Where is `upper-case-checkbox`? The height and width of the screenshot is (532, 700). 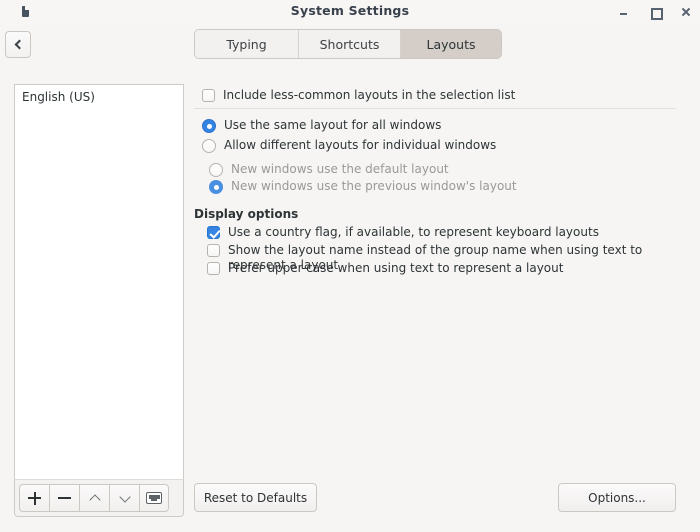
upper-case-checkbox is located at coordinates (213, 268).